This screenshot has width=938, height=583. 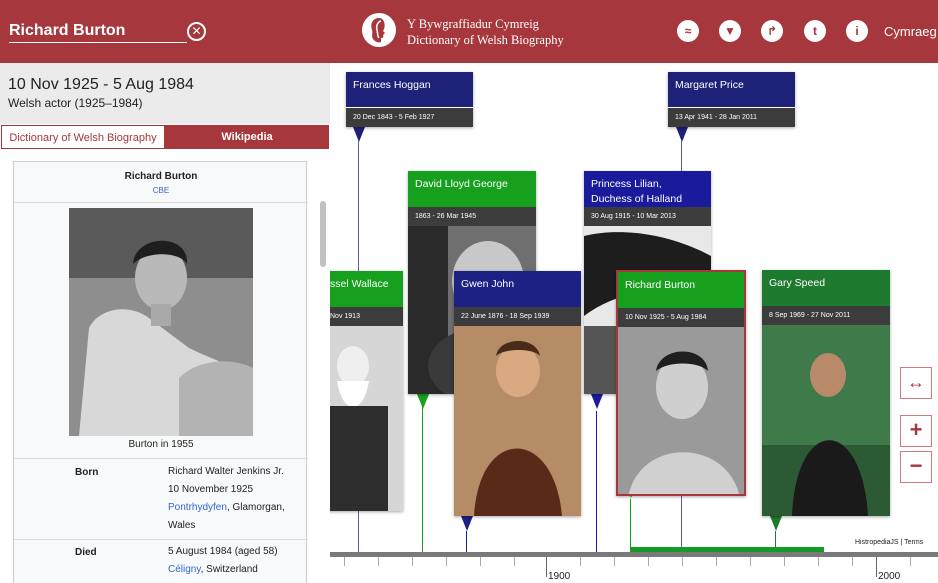 I want to click on article-dates: 10 Nov 1925 - 5 Aug 1984, so click(x=101, y=84).